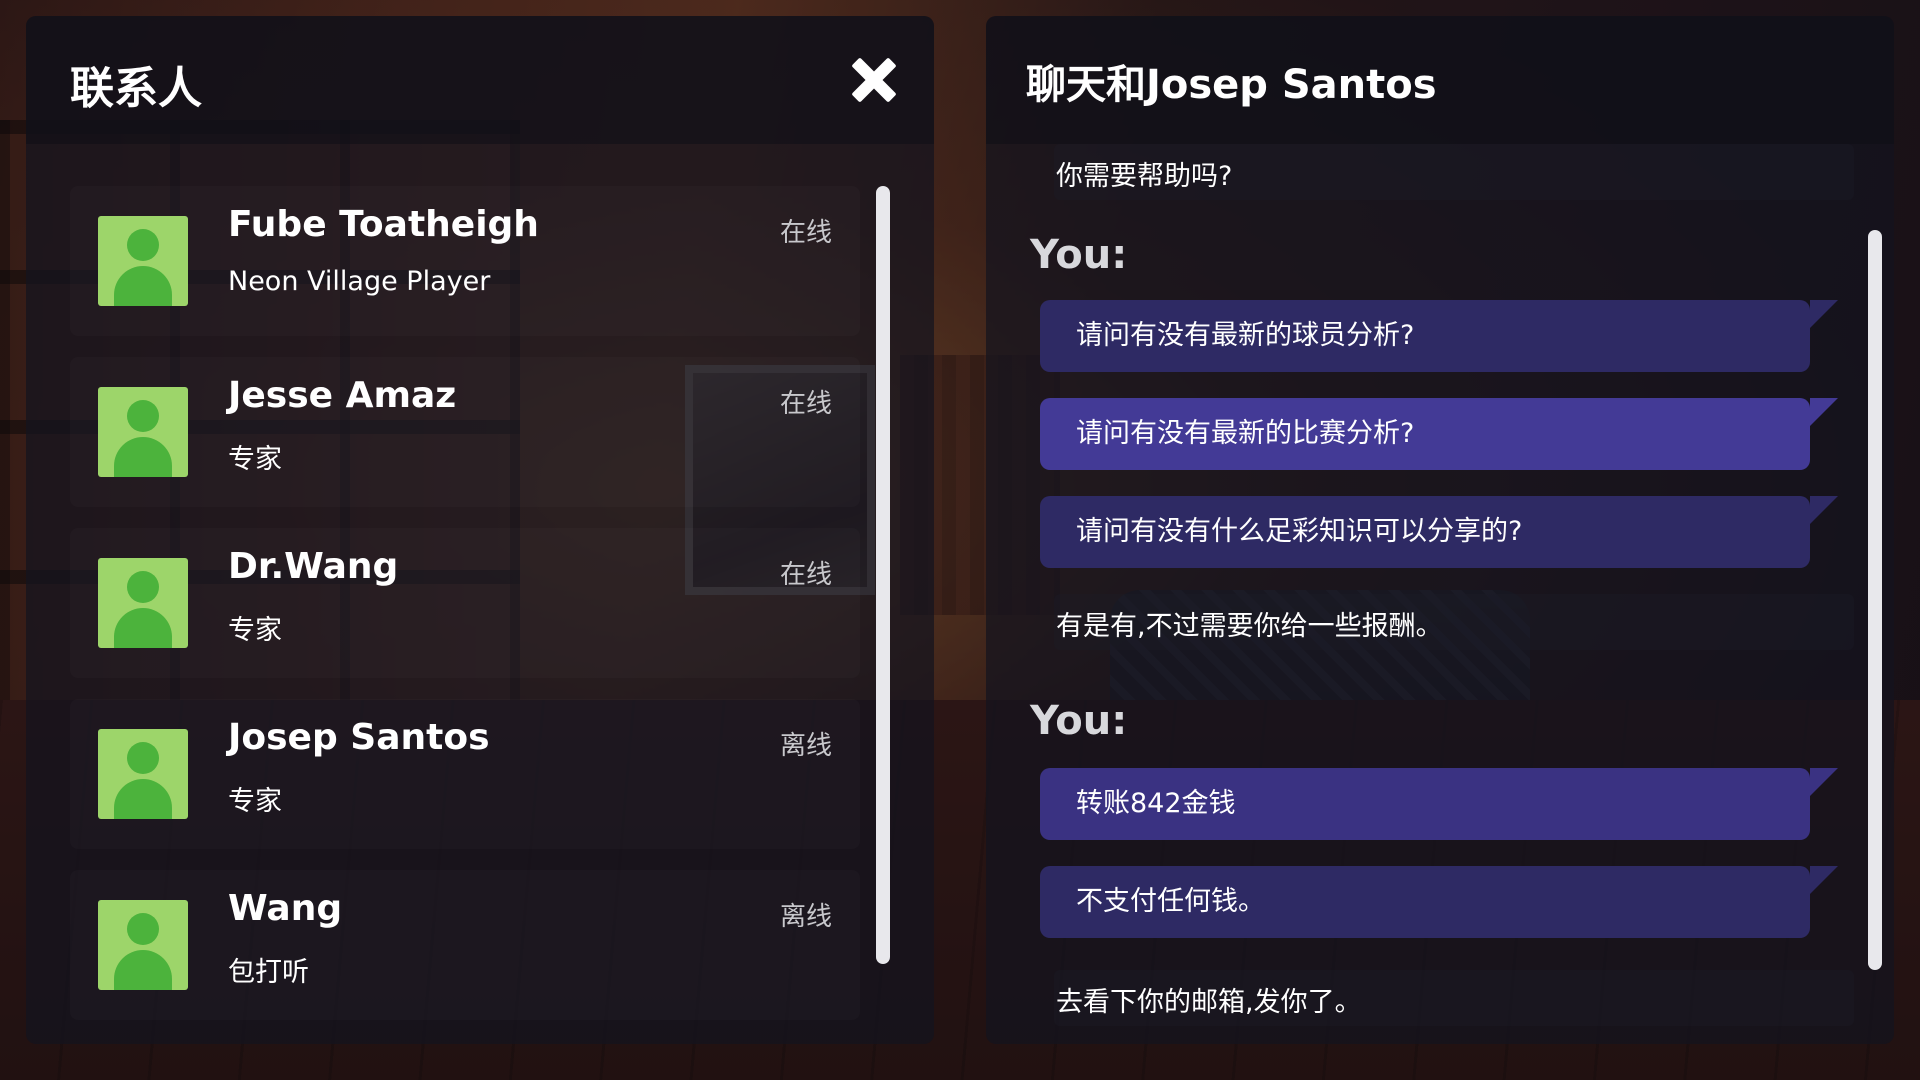 The image size is (1920, 1080). Describe the element at coordinates (1439, 902) in the screenshot. I see `reply-option: 不支付任何钱。` at that location.